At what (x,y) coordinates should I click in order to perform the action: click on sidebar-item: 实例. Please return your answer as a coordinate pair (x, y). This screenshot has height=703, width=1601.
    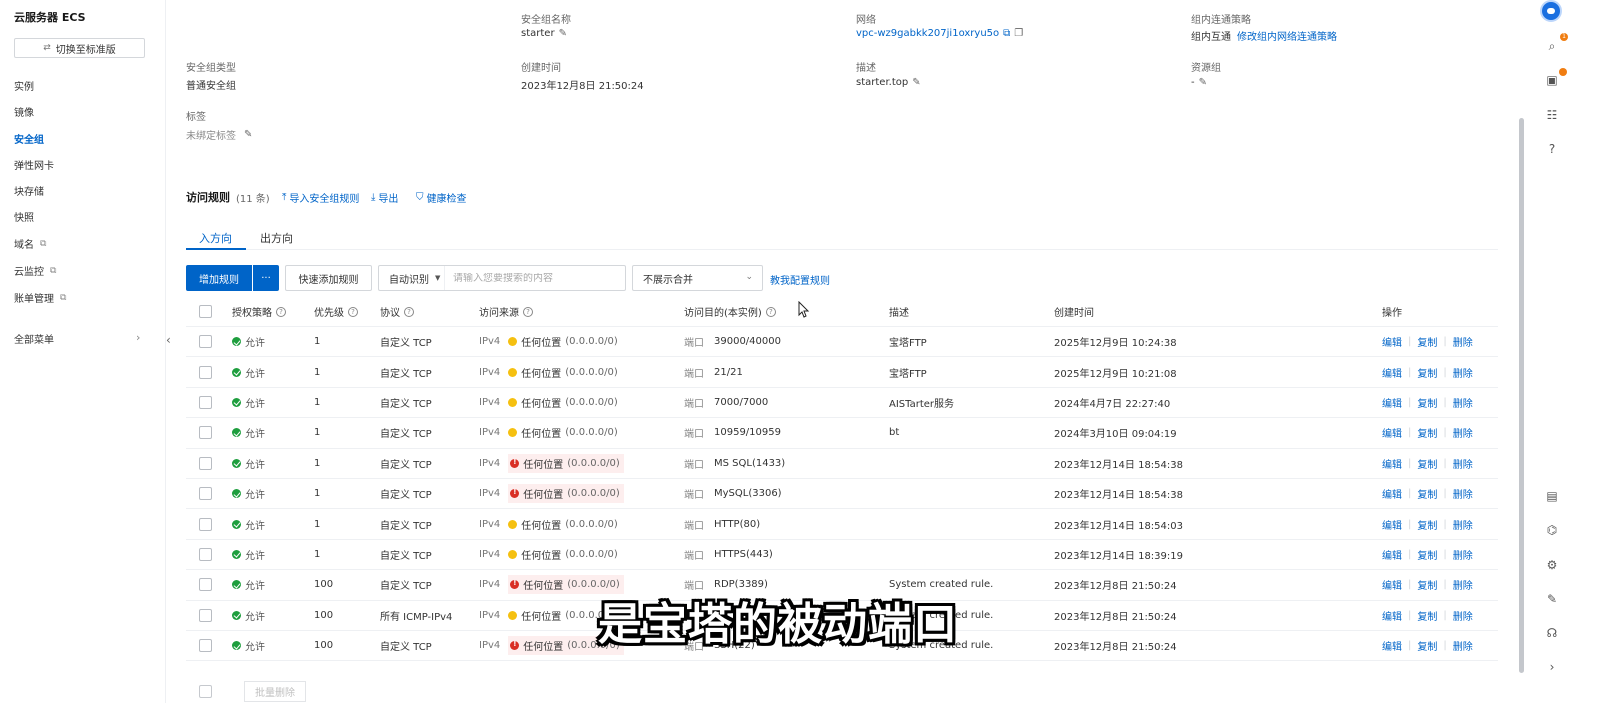
    Looking at the image, I should click on (24, 85).